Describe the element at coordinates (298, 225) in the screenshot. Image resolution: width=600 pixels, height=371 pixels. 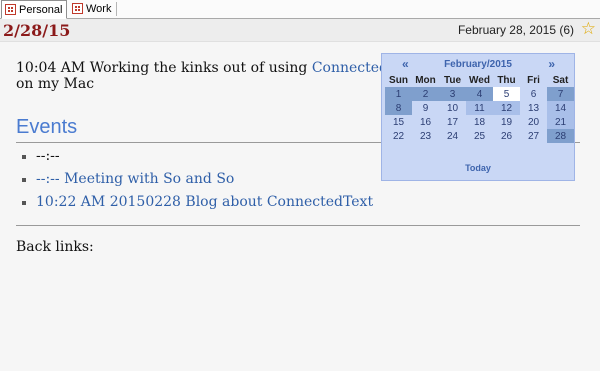
I see `divider` at that location.